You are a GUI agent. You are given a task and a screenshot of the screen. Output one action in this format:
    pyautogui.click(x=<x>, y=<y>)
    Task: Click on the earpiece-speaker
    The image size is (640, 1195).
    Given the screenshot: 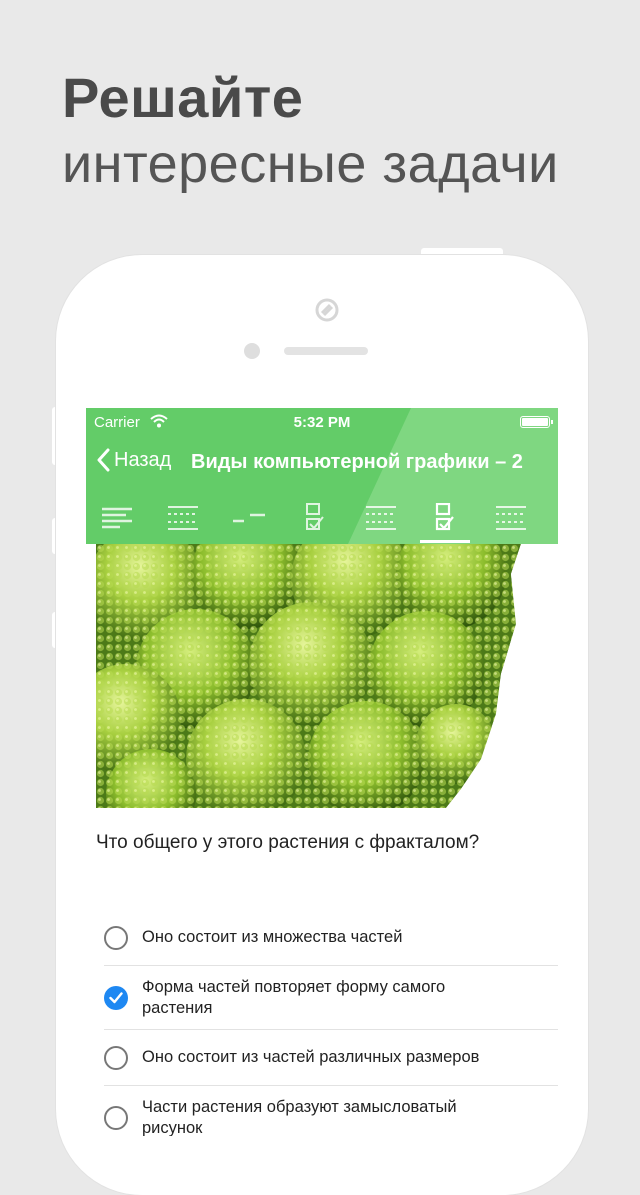 What is the action you would take?
    pyautogui.click(x=326, y=351)
    